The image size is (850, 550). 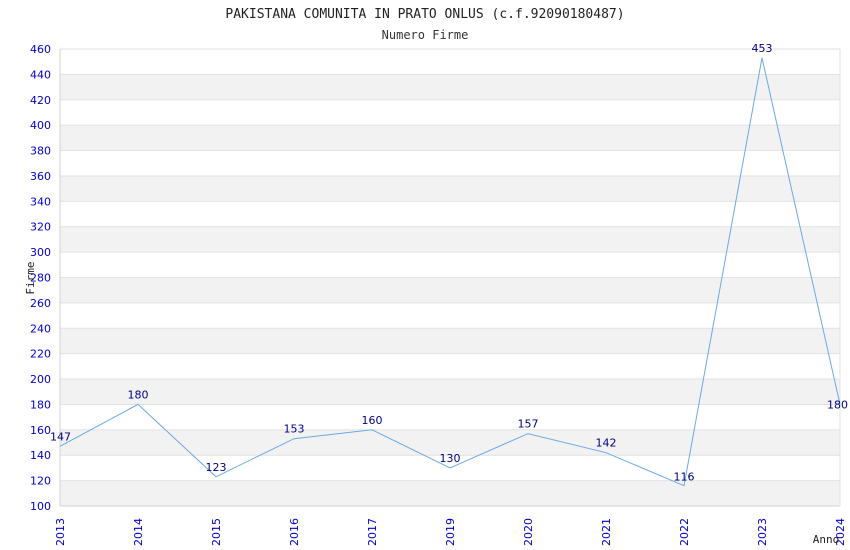 What do you see at coordinates (40, 430) in the screenshot?
I see `y-tick-label: 160` at bounding box center [40, 430].